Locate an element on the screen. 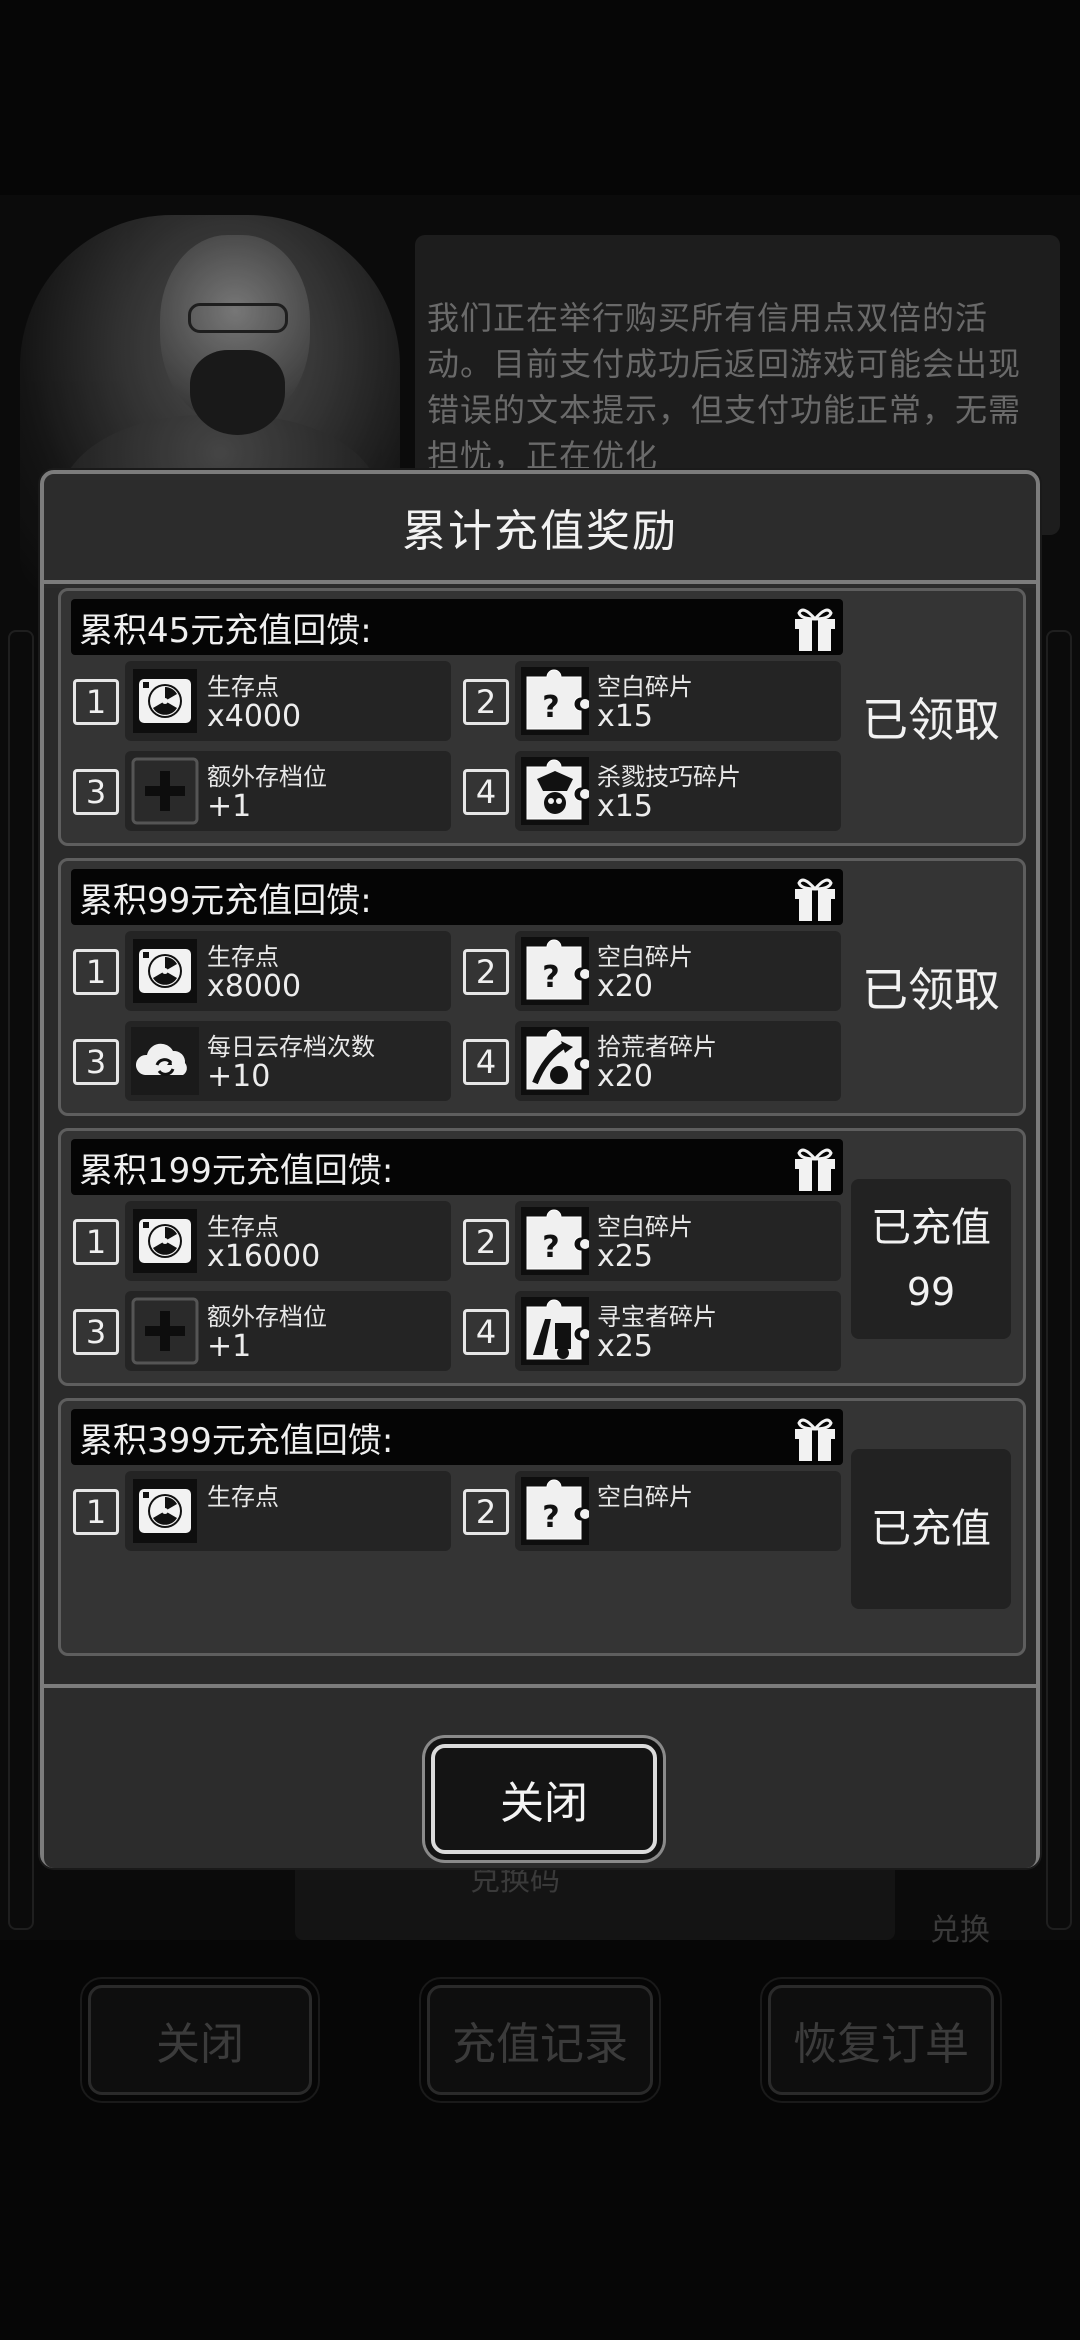 Image resolution: width=1080 pixels, height=2340 pixels. tier-header: 累积399元充值回馈: is located at coordinates (457, 1437).